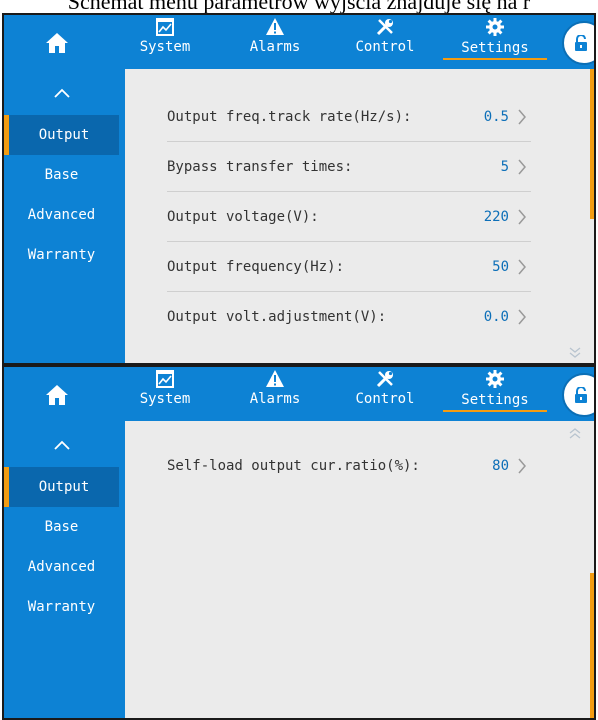  I want to click on setting-row: Output frequency(Hz): 50, so click(349, 267).